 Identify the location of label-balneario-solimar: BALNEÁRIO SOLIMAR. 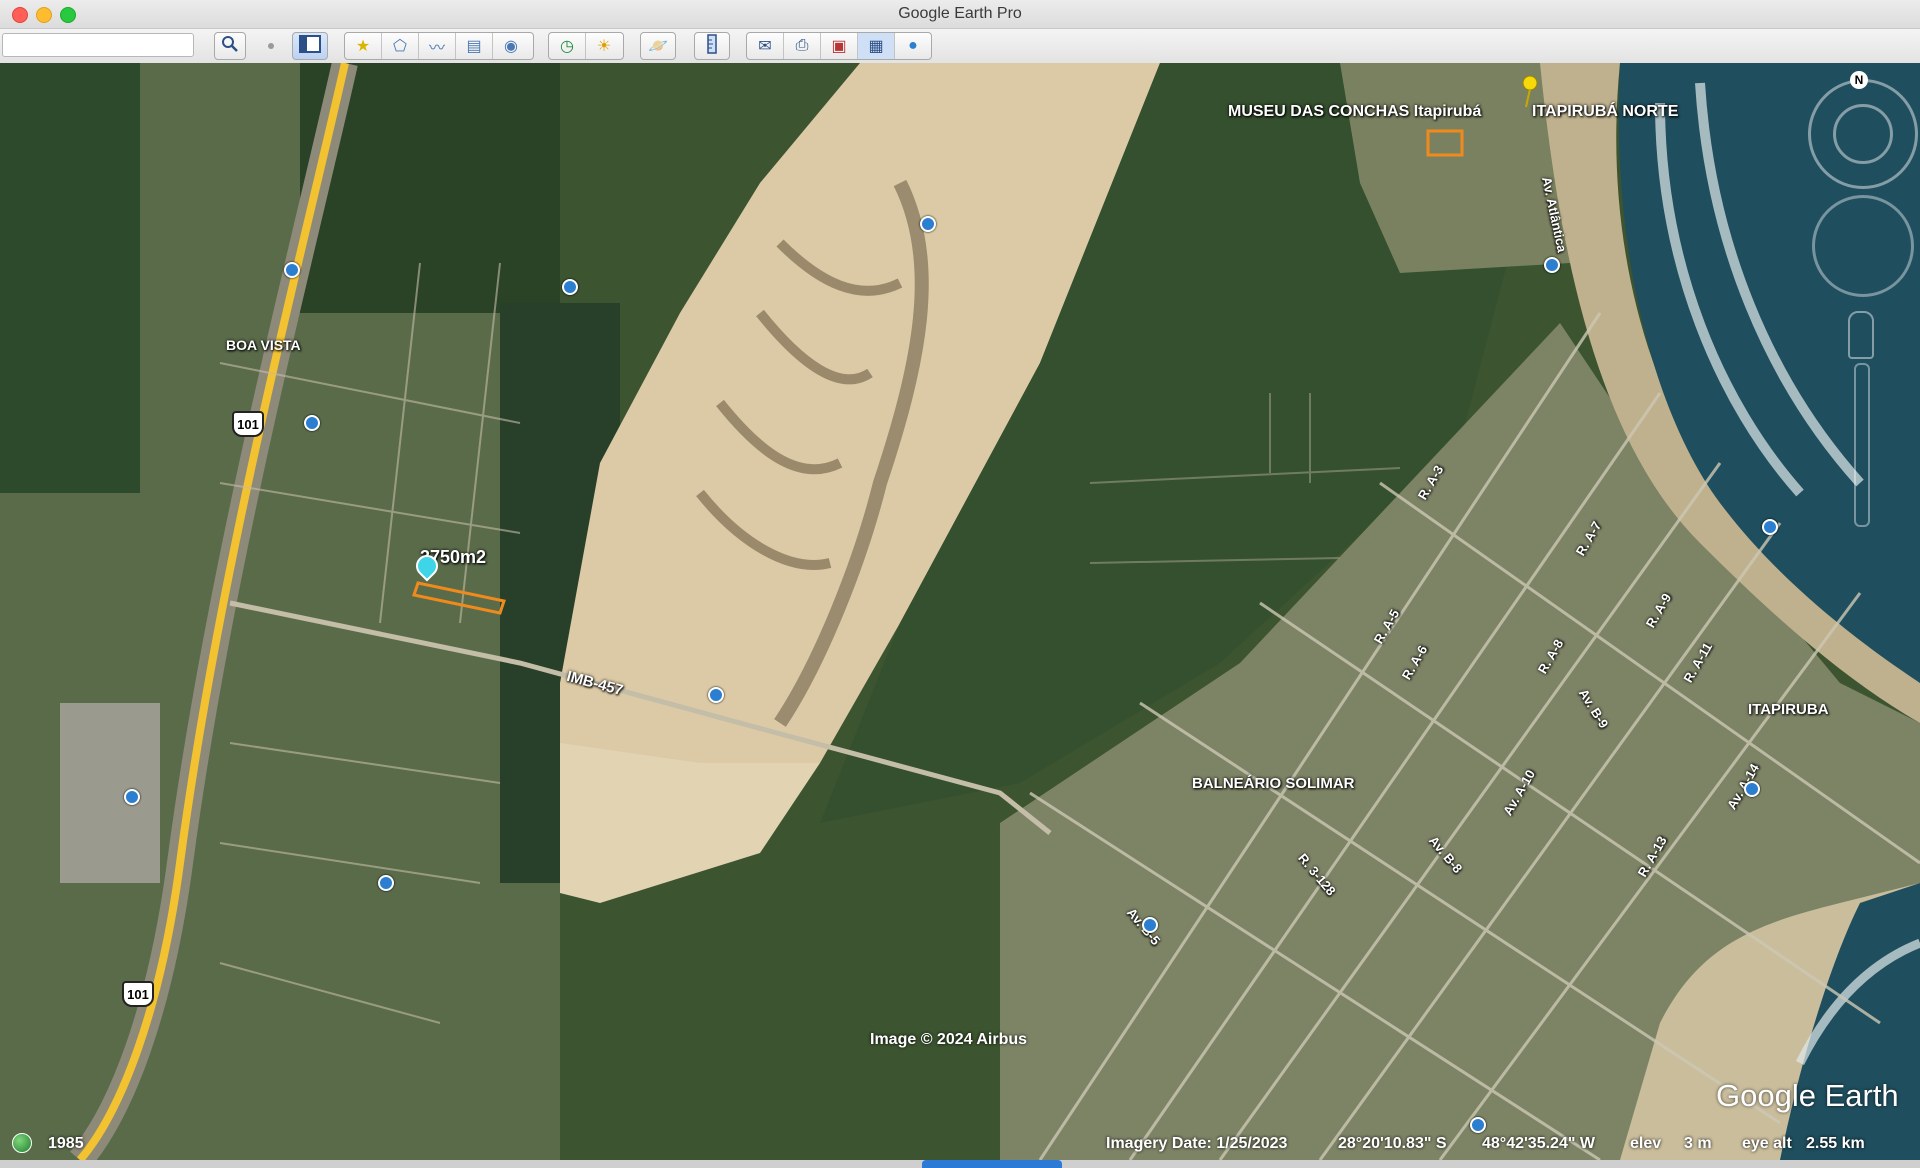
(1273, 783).